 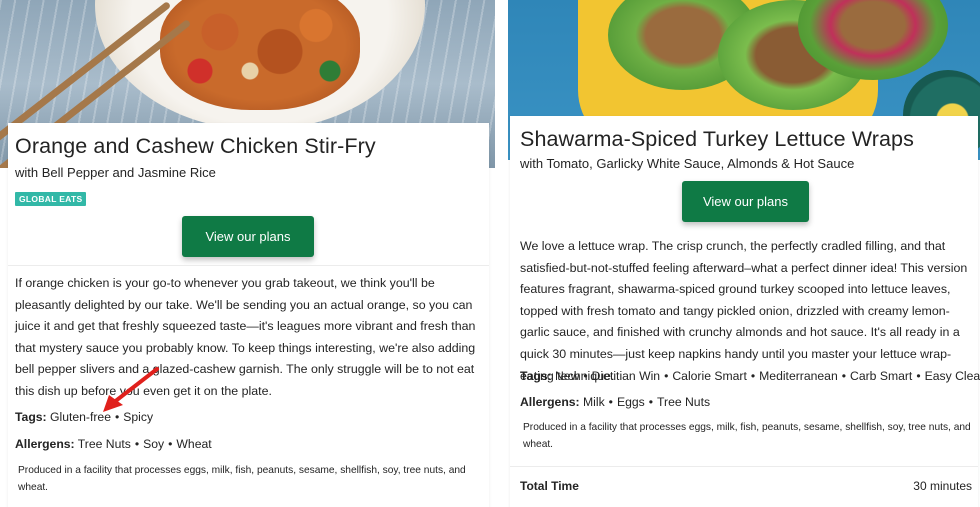 I want to click on allergen-item: Milk, so click(x=594, y=402).